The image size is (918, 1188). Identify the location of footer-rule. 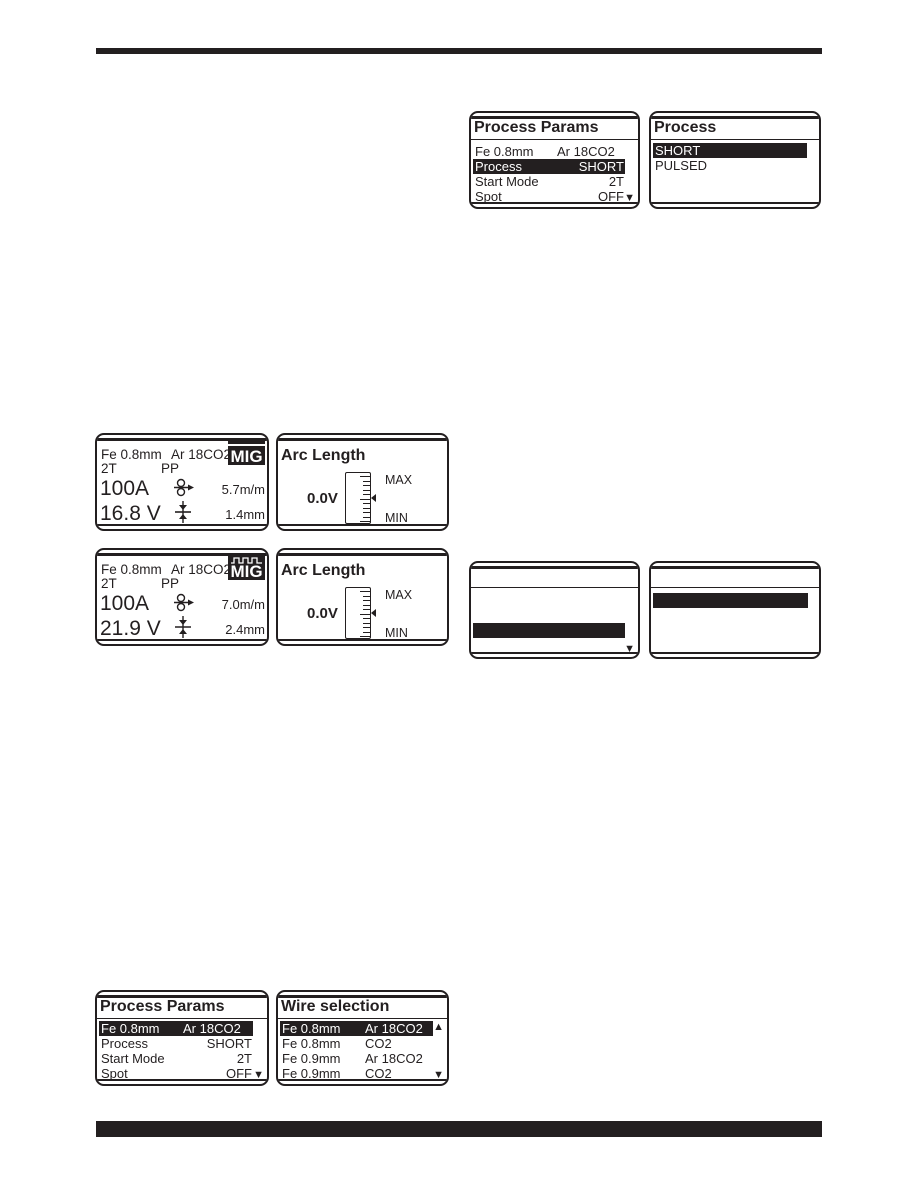
(459, 1129).